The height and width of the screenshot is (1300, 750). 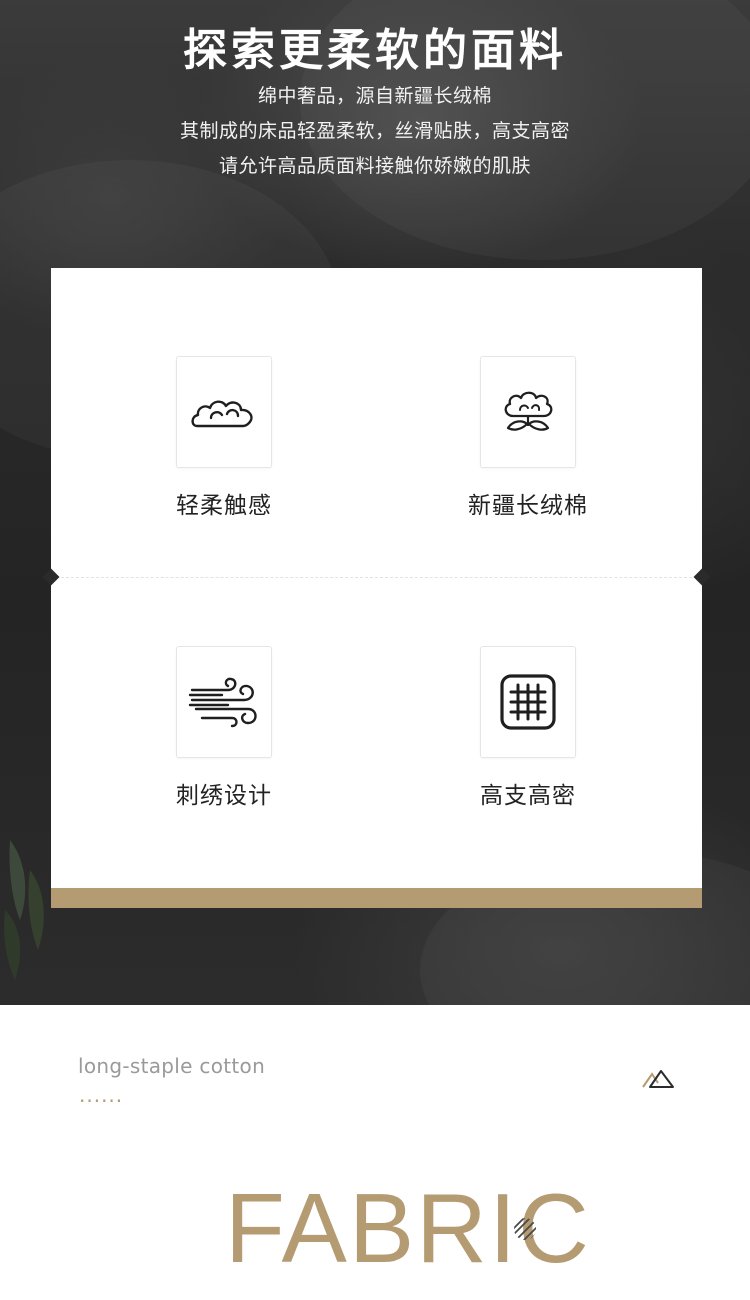 What do you see at coordinates (374, 166) in the screenshot?
I see `hero-line-3: 请允许高品质面料接触你娇嫩的肌肤` at bounding box center [374, 166].